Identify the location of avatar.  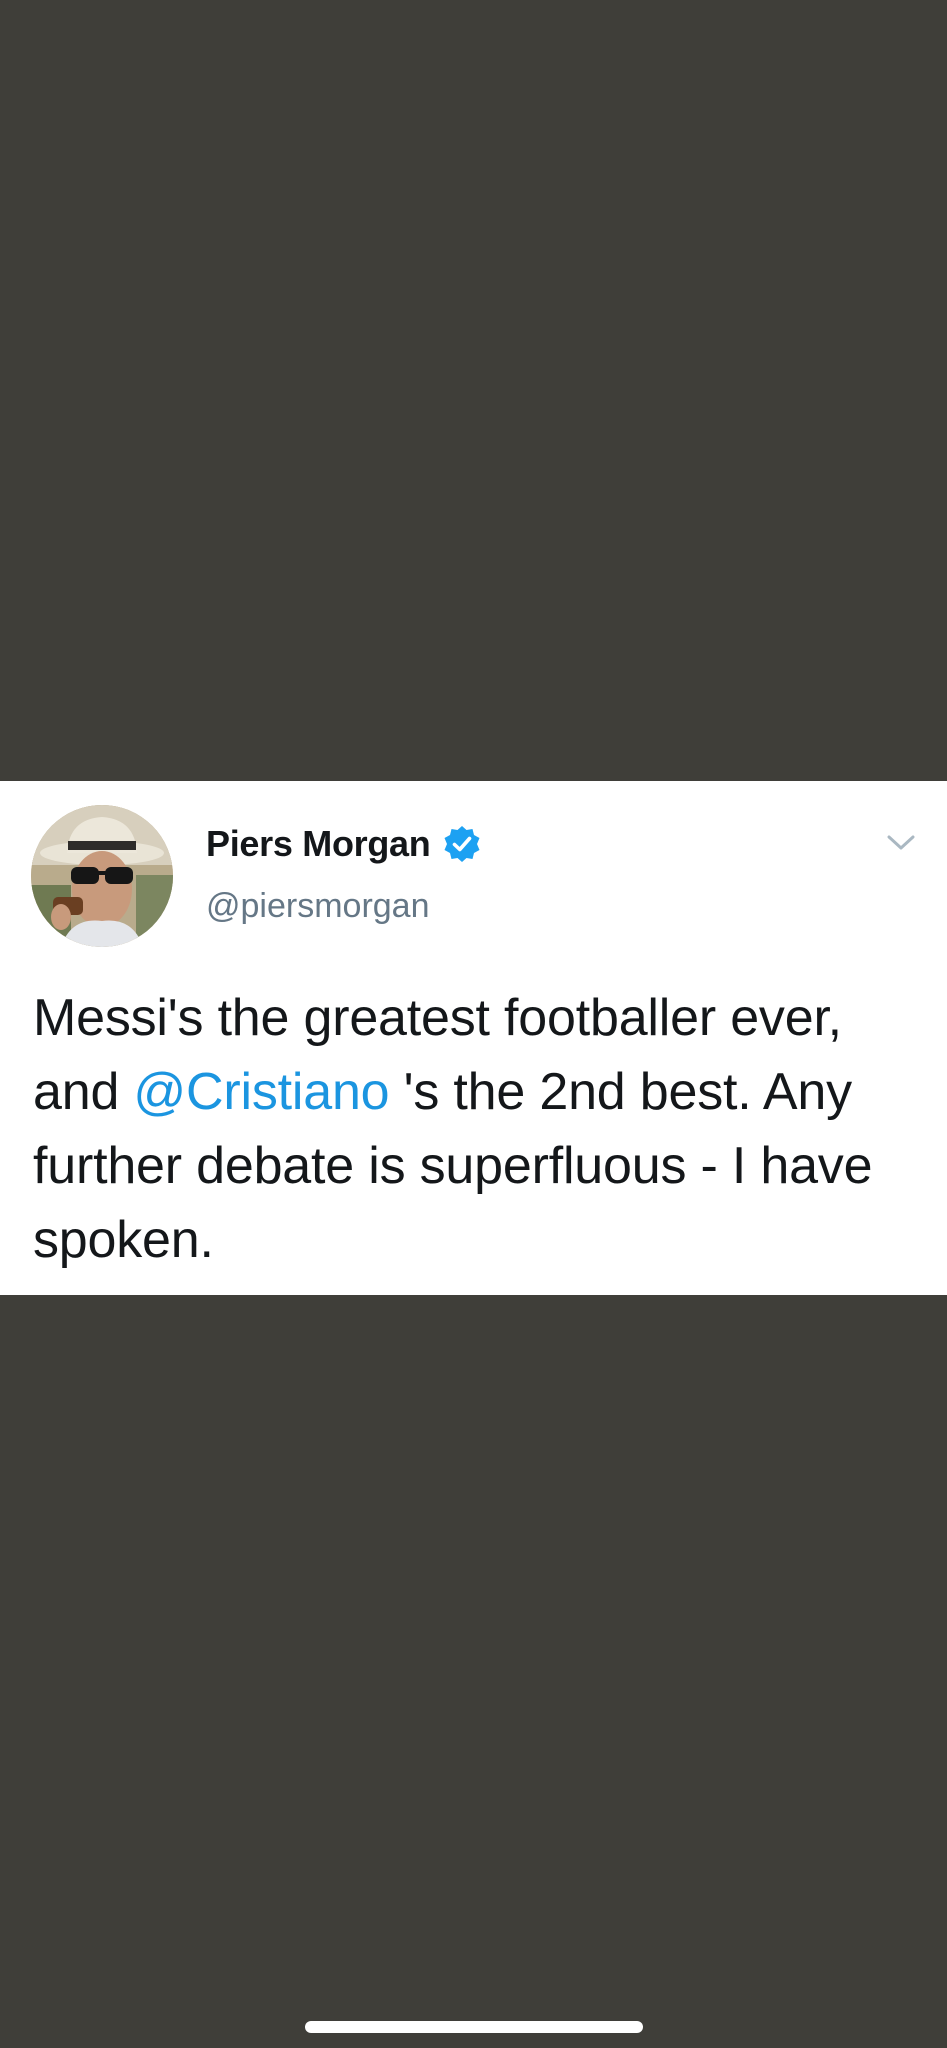
(102, 876).